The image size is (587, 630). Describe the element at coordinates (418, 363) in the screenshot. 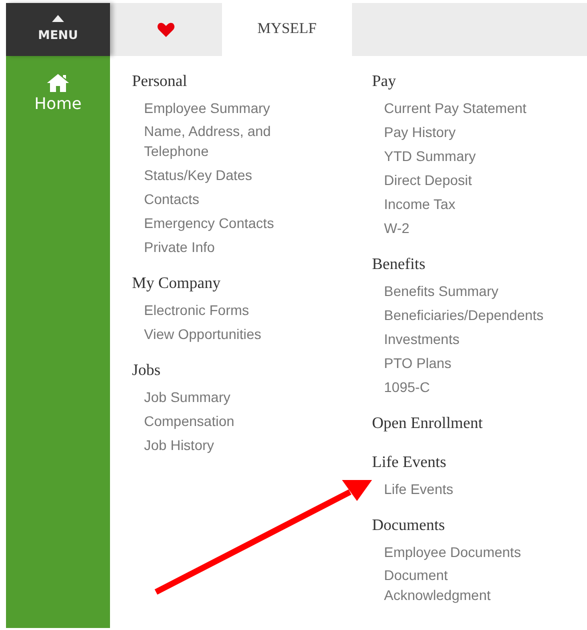

I see `menu-link: PTO Plans` at that location.